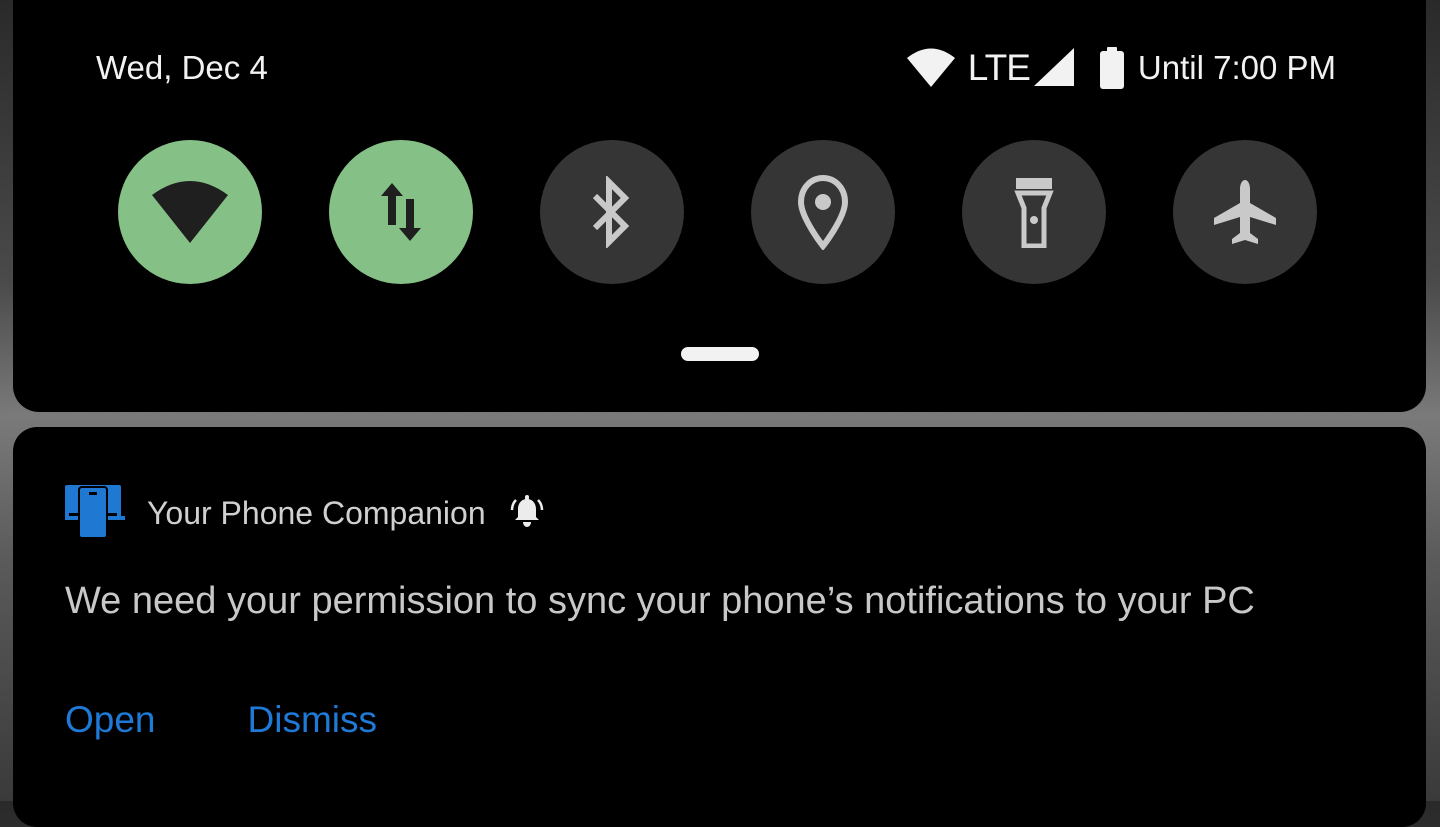  Describe the element at coordinates (95, 513) in the screenshot. I see `phone-companion-icon` at that location.